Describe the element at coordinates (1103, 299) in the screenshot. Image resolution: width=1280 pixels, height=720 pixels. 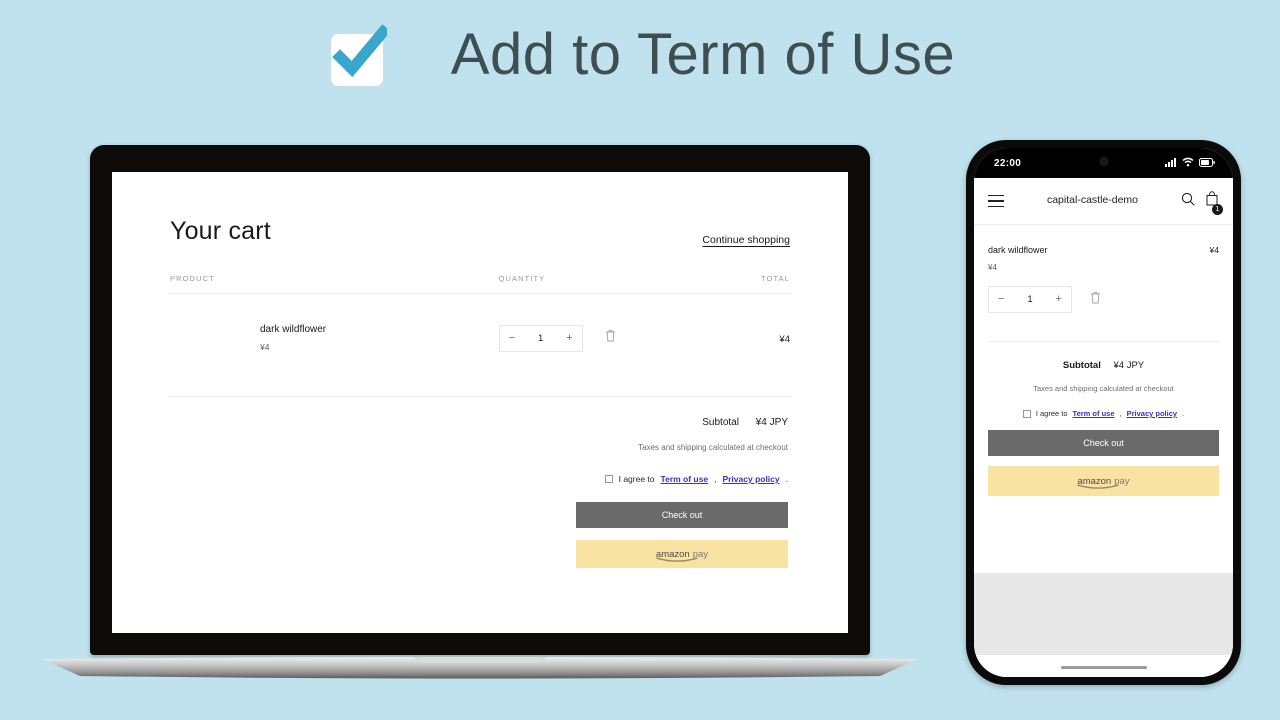
I see `phone-quantity-row: − 1 +` at that location.